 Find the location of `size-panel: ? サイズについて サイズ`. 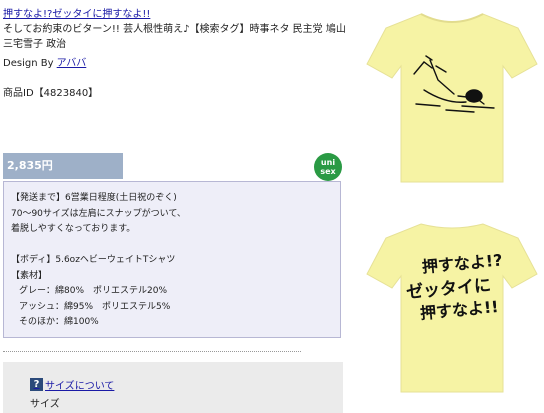

size-panel: ? サイズについて サイズ is located at coordinates (173, 387).